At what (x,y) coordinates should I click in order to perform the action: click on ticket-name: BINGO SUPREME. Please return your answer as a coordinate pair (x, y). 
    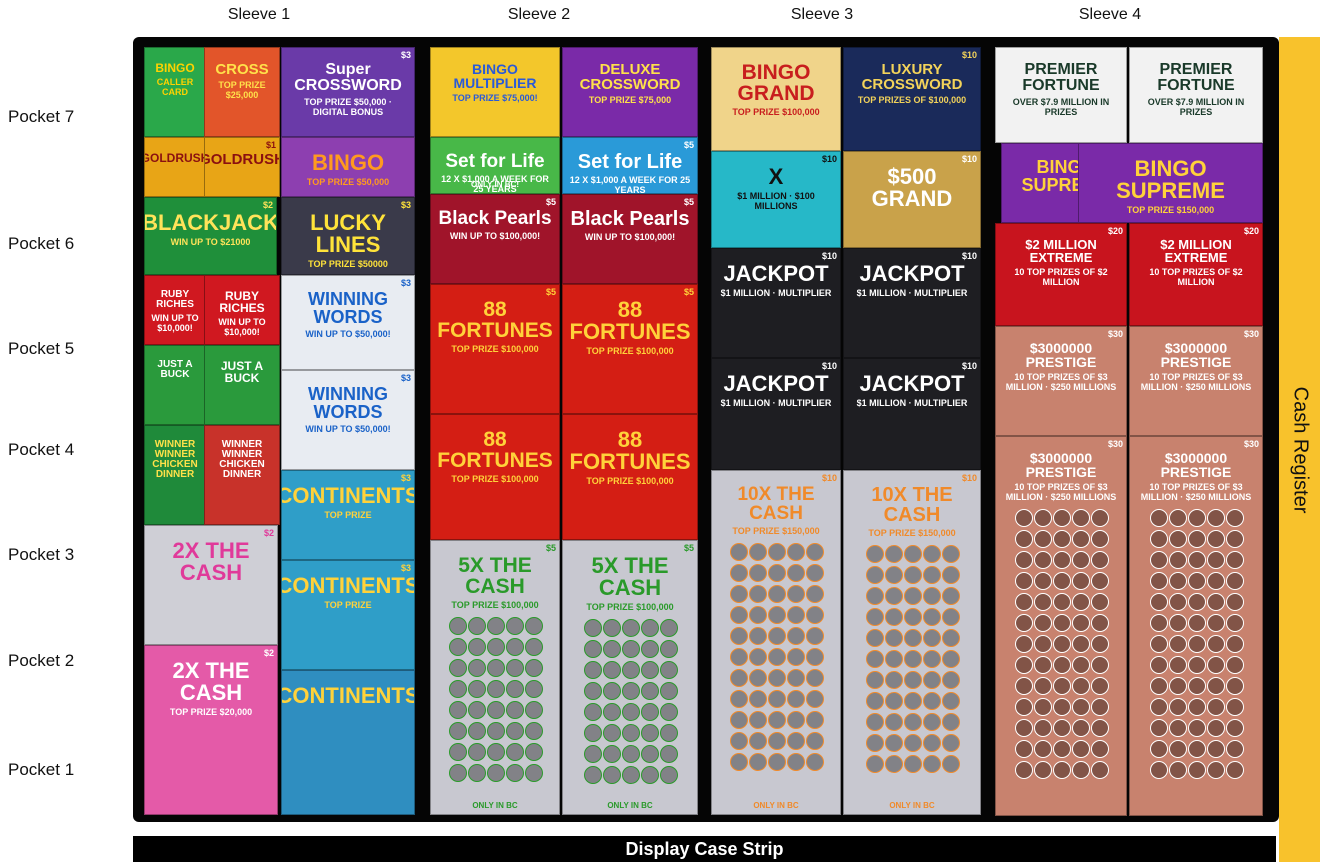
    Looking at the image, I should click on (1170, 179).